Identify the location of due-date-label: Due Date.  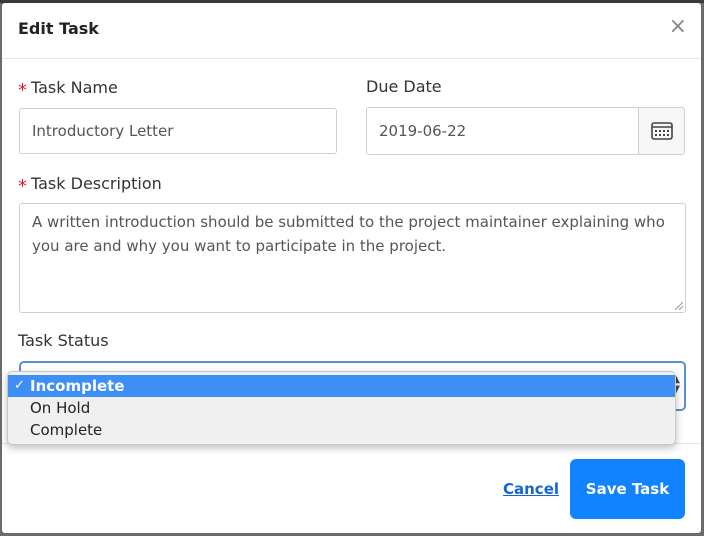
(404, 86).